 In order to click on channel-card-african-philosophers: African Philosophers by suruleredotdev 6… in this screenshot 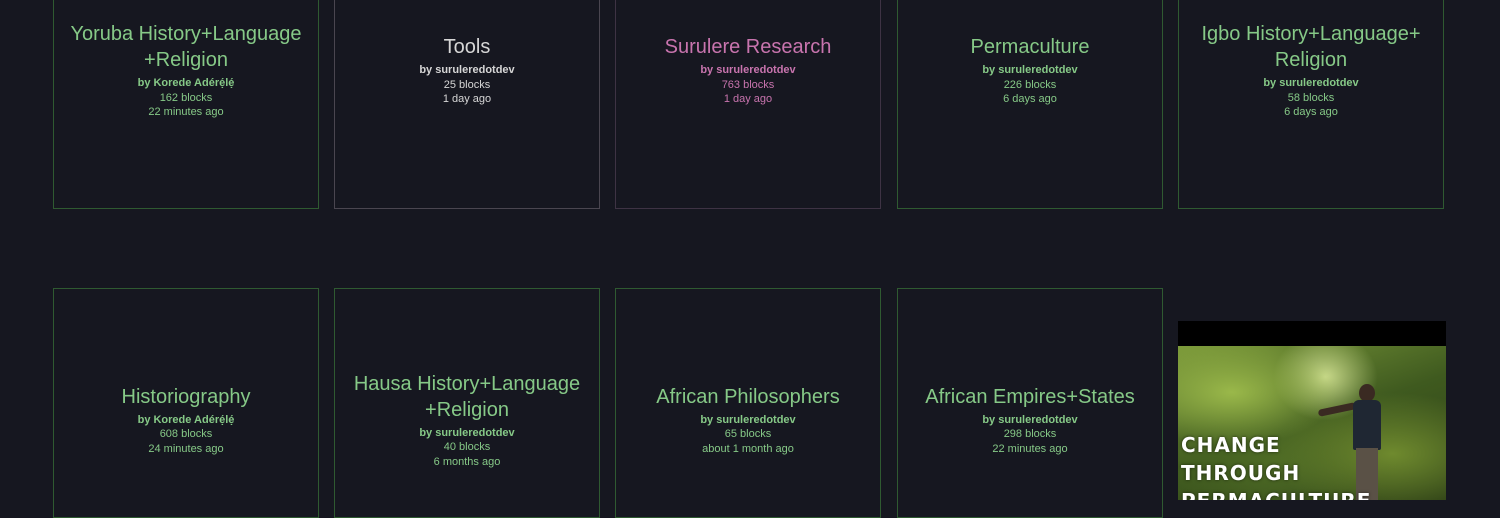, I will do `click(748, 403)`.